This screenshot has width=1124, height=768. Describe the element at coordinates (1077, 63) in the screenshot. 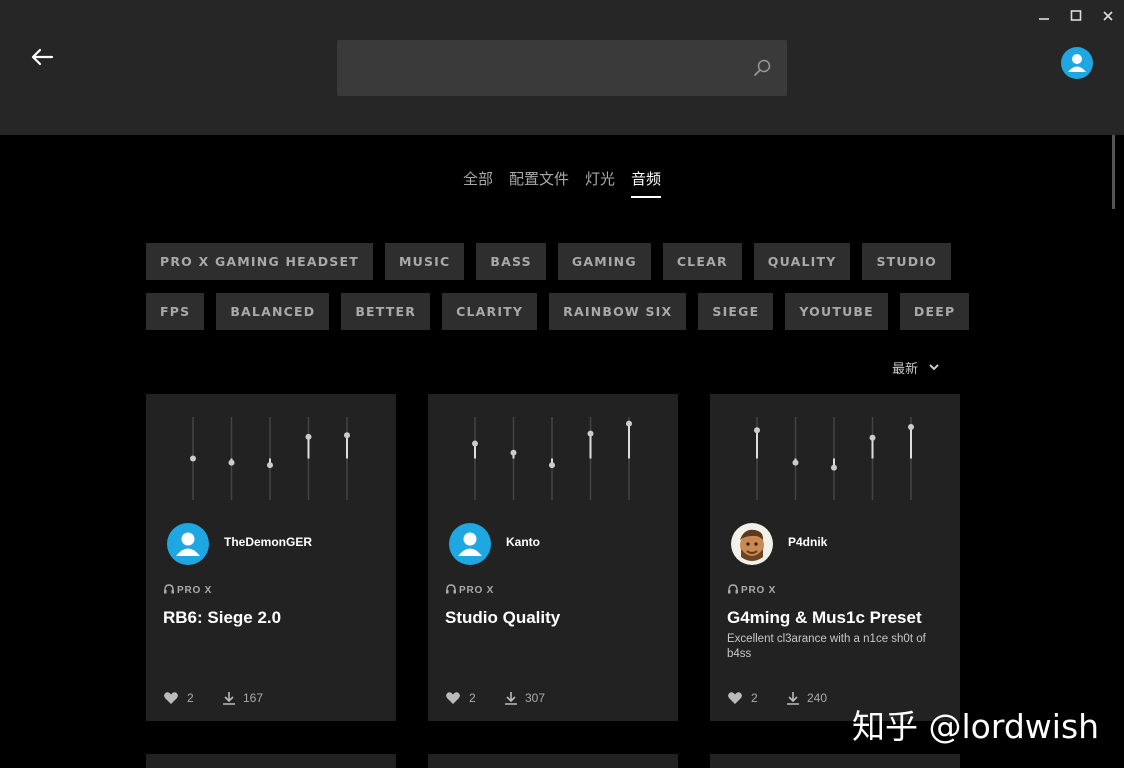

I see `account-avatar-icon` at that location.